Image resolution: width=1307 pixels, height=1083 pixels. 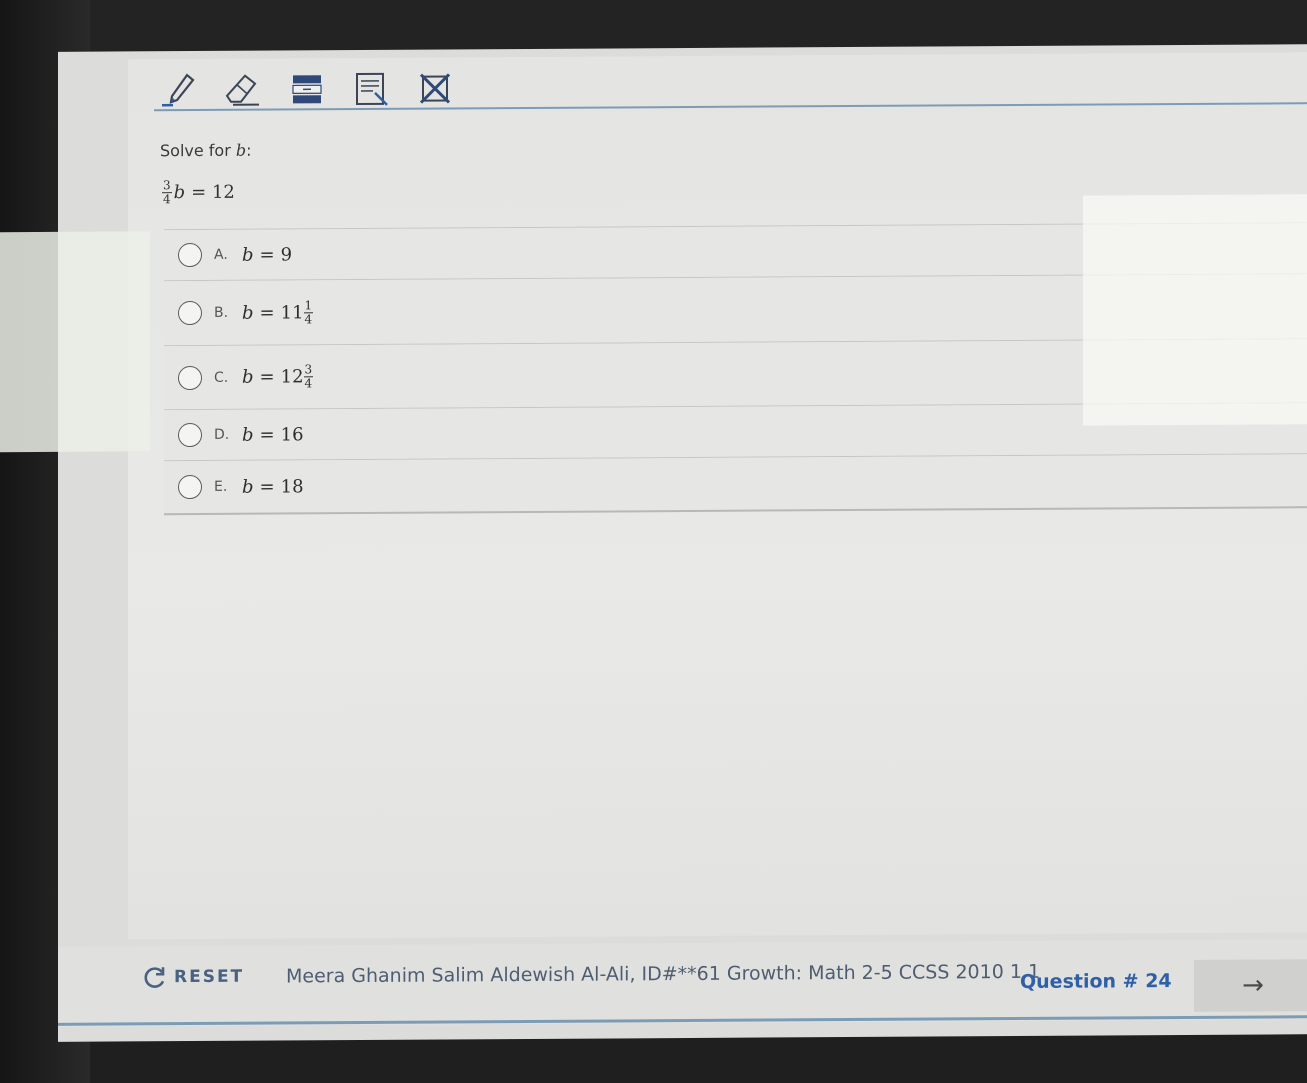 I want to click on choice-answer: b = 12 3 4, so click(x=278, y=376).